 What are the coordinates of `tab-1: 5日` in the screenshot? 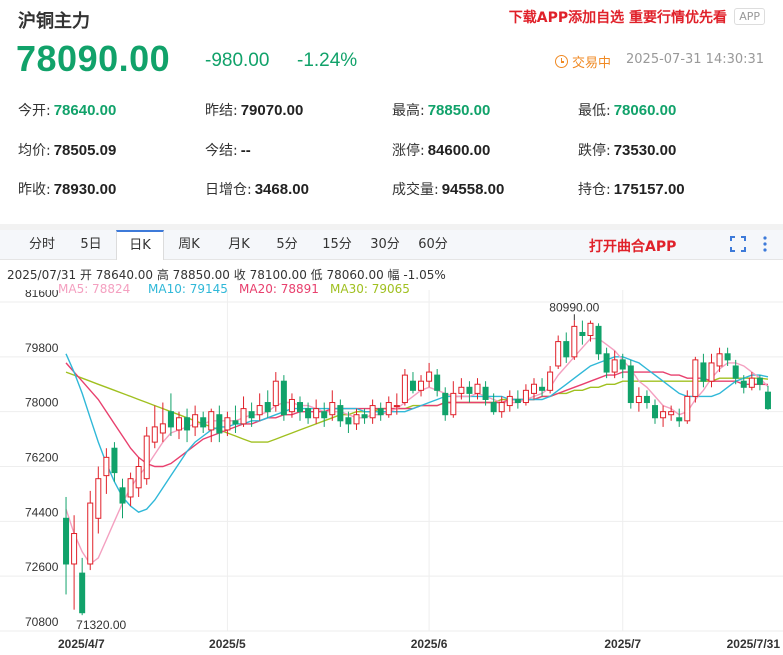 It's located at (91, 245).